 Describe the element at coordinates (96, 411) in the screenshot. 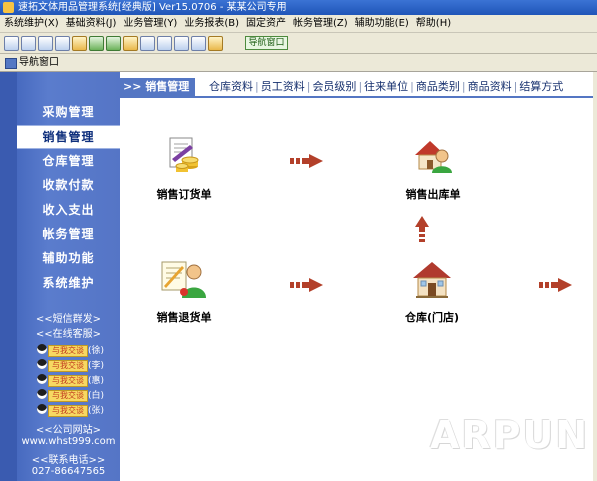

I see `contact-name: (张)` at that location.